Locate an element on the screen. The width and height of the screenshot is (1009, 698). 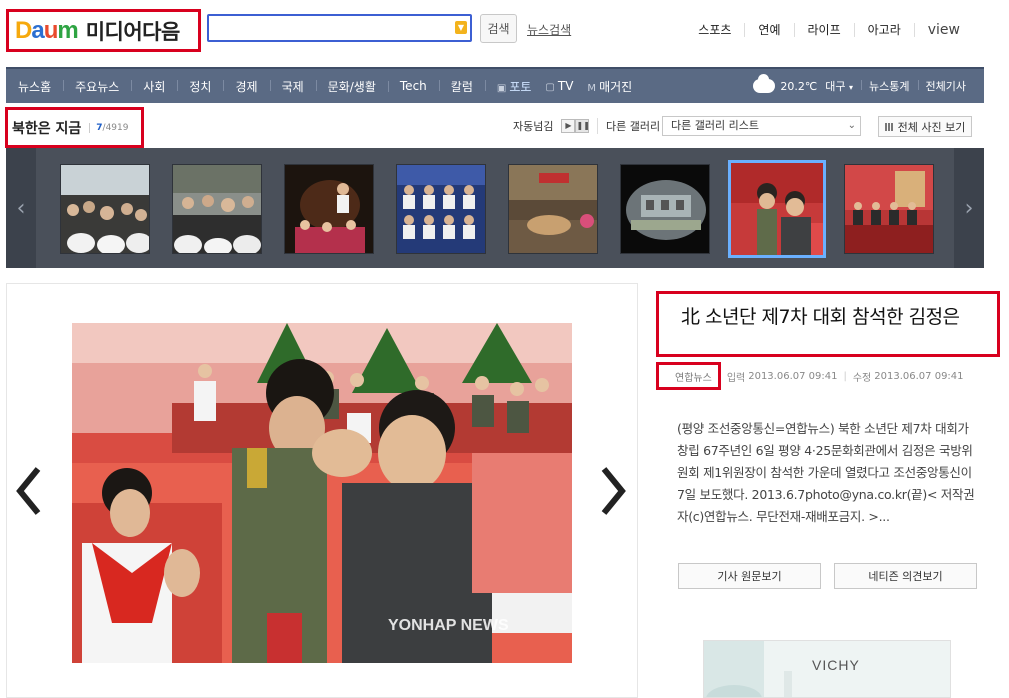
chevron-right-icon: › is located at coordinates (969, 208).